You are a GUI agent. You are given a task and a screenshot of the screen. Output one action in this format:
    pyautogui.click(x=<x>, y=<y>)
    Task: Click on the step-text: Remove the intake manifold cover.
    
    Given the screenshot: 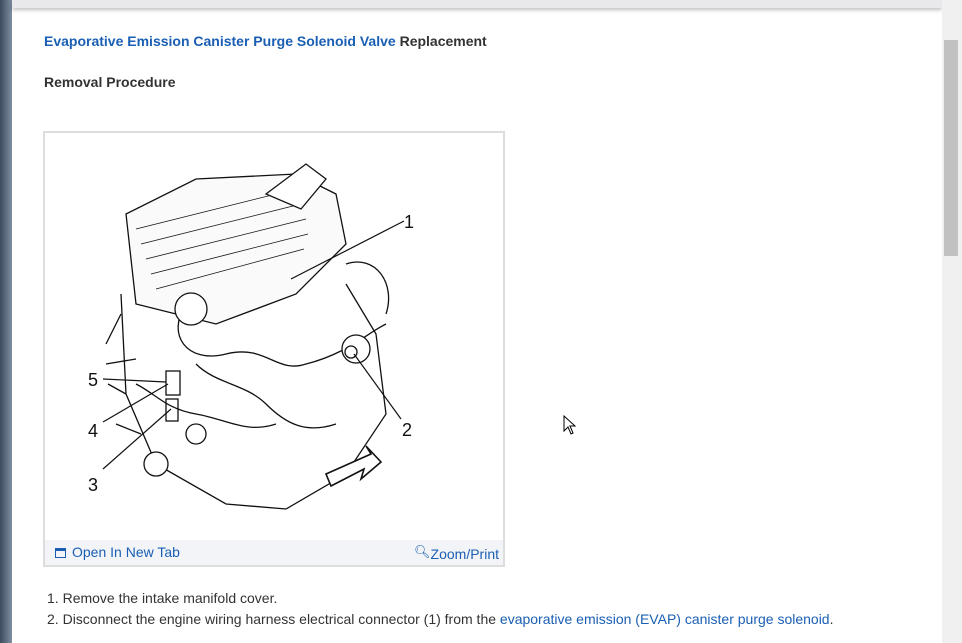 What is the action you would take?
    pyautogui.click(x=170, y=598)
    